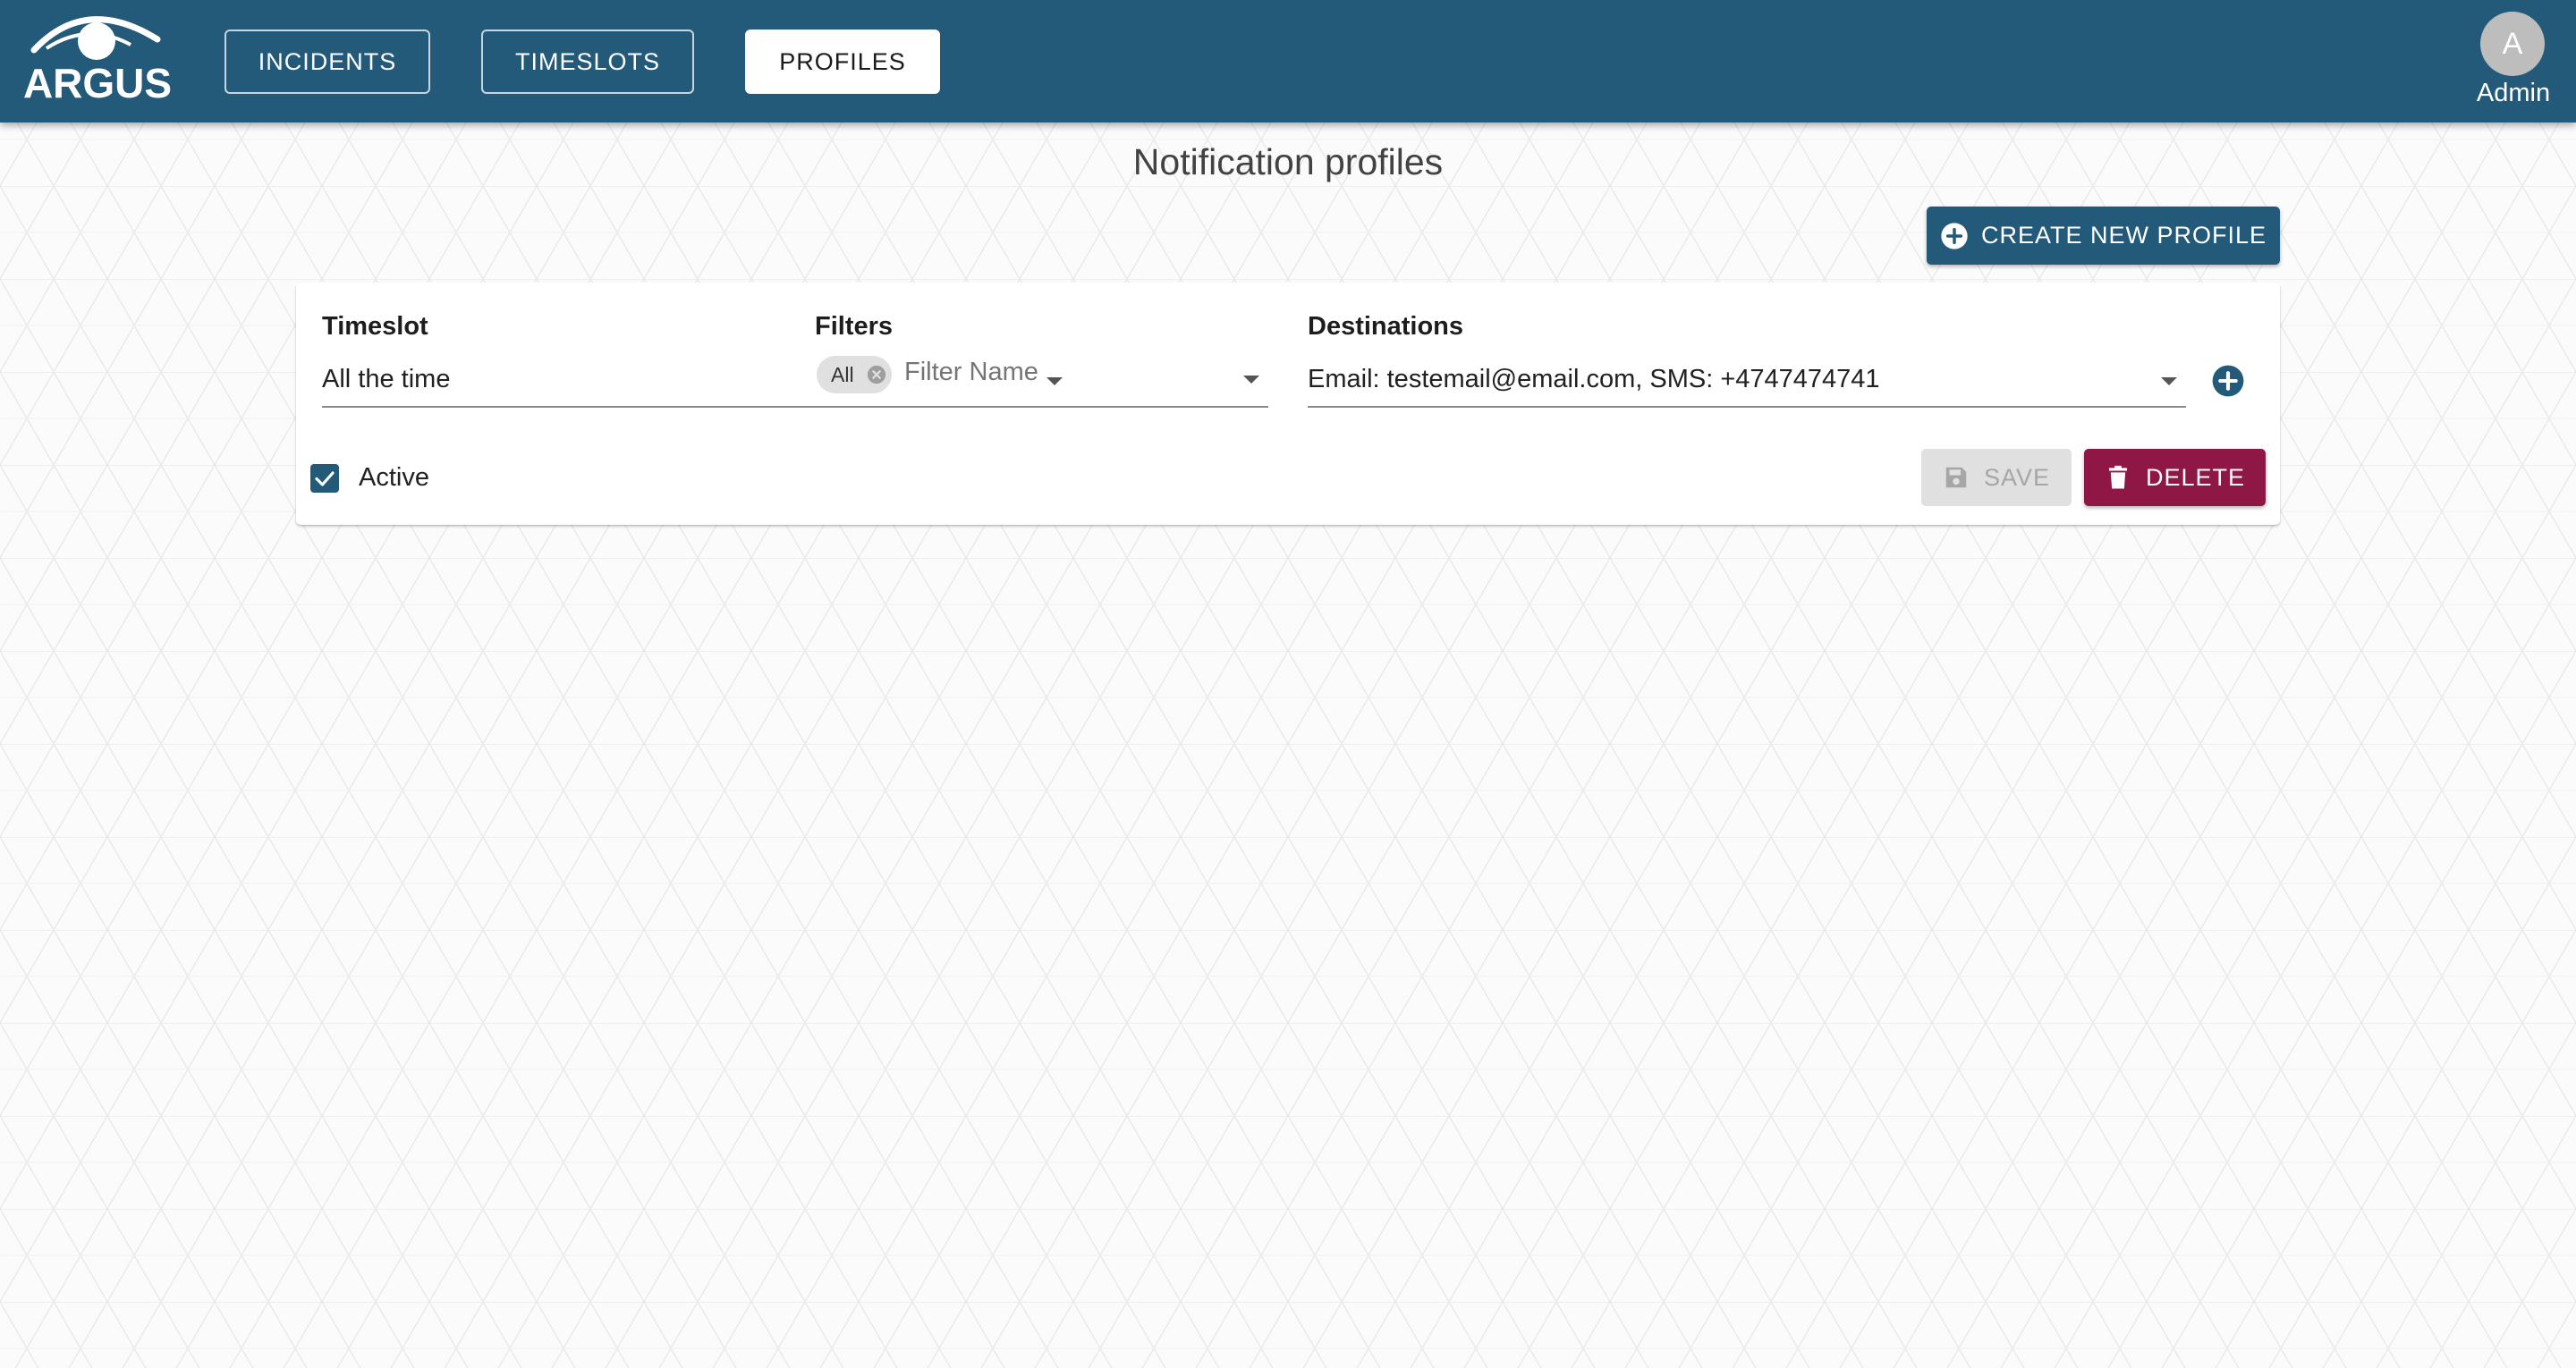  Describe the element at coordinates (97, 83) in the screenshot. I see `logo-text: ARGUS` at that location.